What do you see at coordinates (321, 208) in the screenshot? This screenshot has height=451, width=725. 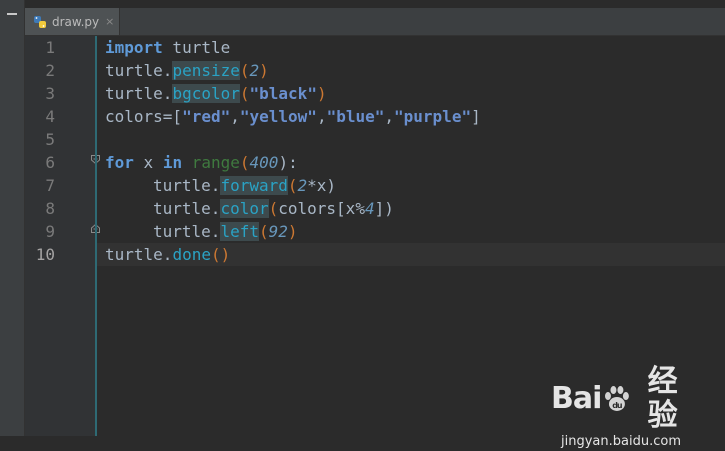 I see `code-text: colors[x%` at bounding box center [321, 208].